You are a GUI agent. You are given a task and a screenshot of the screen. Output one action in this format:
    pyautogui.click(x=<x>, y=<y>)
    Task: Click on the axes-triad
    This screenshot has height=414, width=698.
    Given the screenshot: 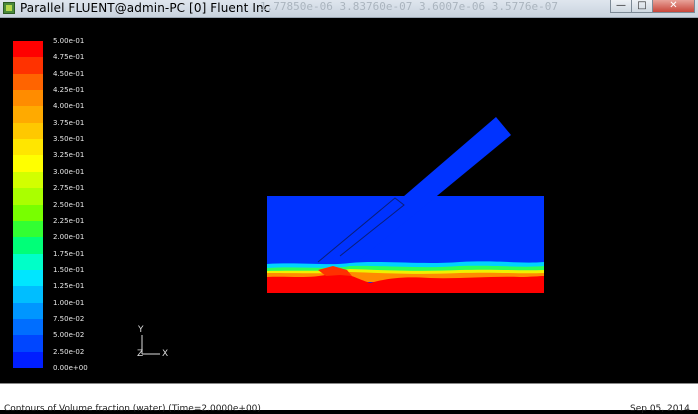 What is the action you would take?
    pyautogui.click(x=150, y=345)
    